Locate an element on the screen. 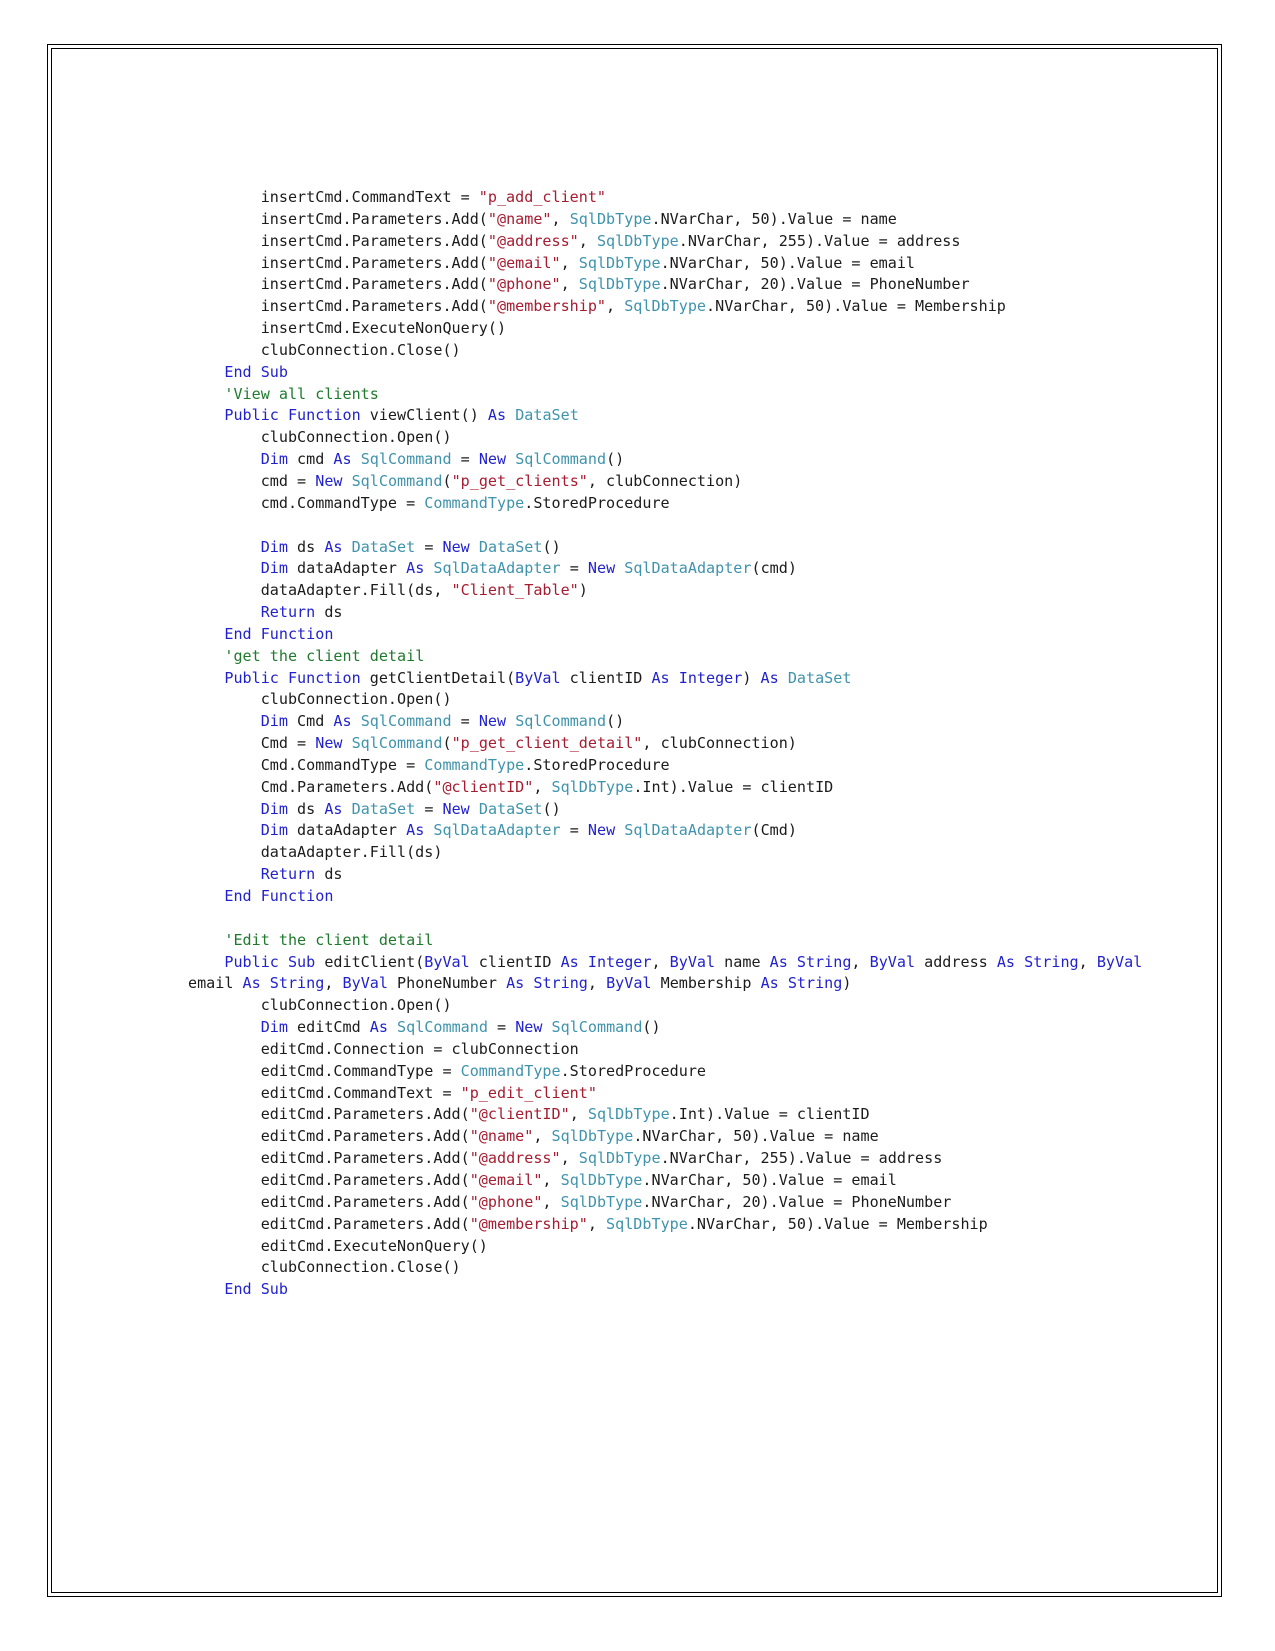  code-line: clubConnection.Close() is located at coordinates (668, 351).